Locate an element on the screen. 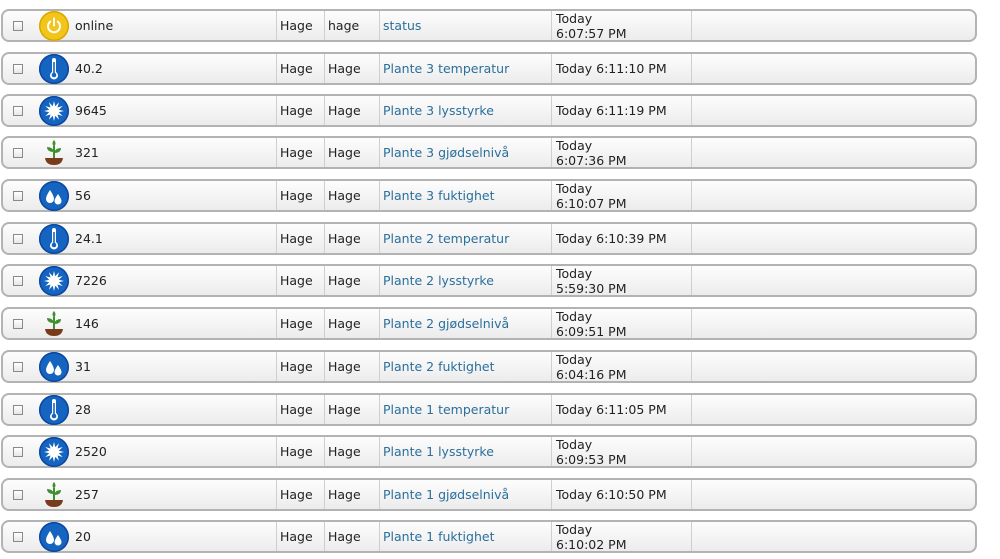 Image resolution: width=1000 pixels, height=559 pixels. device-value: 20 is located at coordinates (83, 536).